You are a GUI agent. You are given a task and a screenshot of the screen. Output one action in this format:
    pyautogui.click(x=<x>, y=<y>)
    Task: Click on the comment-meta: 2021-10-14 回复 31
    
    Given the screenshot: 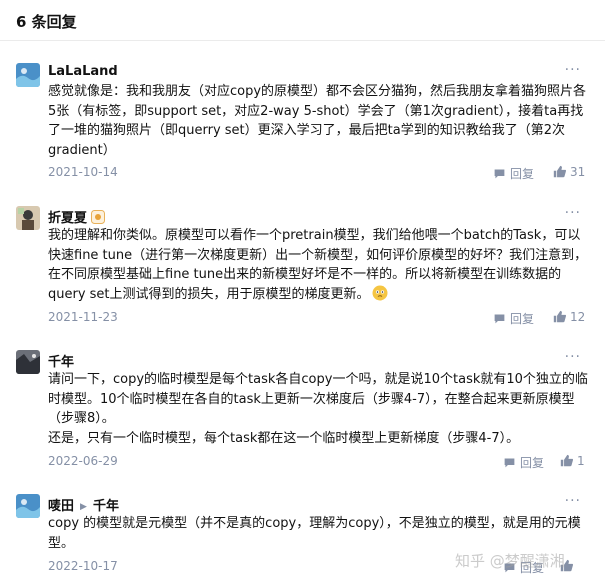 What is the action you would take?
    pyautogui.click(x=318, y=174)
    